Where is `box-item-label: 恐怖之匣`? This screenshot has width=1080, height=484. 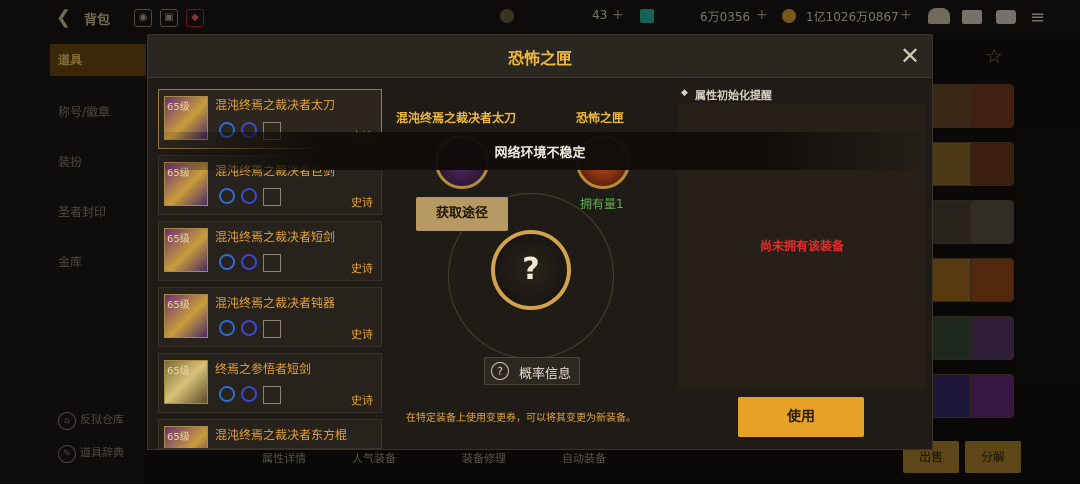 box-item-label: 恐怖之匣 is located at coordinates (600, 118).